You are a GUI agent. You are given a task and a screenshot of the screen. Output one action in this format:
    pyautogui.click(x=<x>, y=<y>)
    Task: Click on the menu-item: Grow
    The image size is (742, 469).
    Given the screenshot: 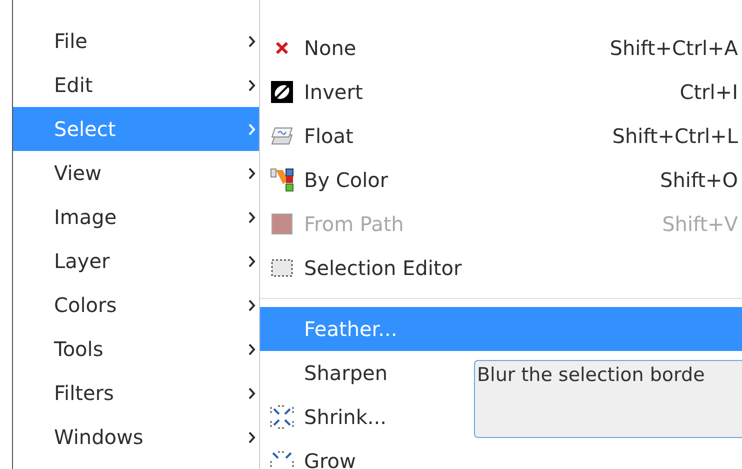 What is the action you would take?
    pyautogui.click(x=501, y=454)
    